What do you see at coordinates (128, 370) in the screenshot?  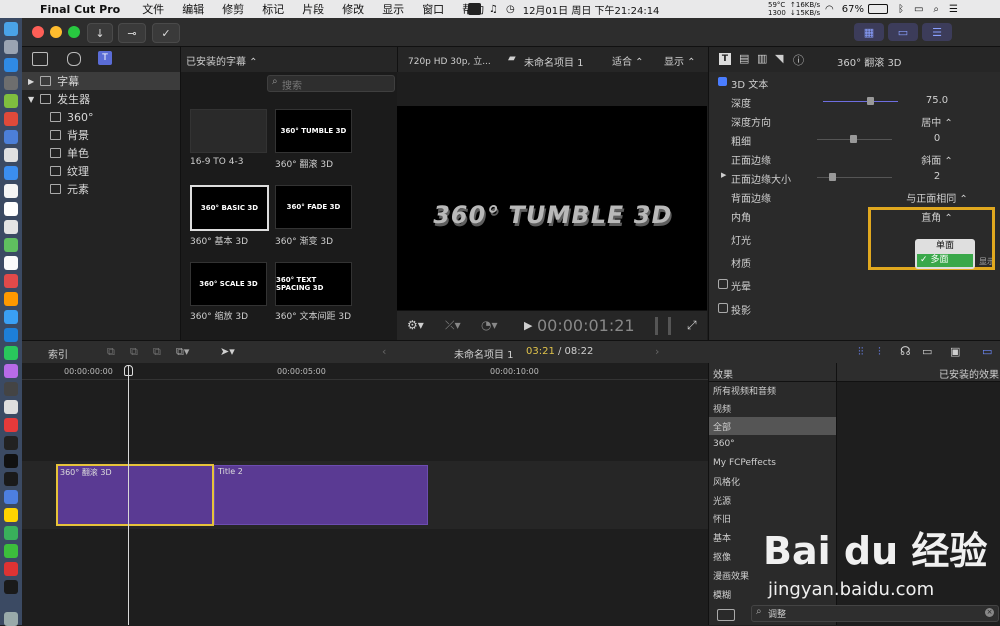 I see `playhead-handle` at bounding box center [128, 370].